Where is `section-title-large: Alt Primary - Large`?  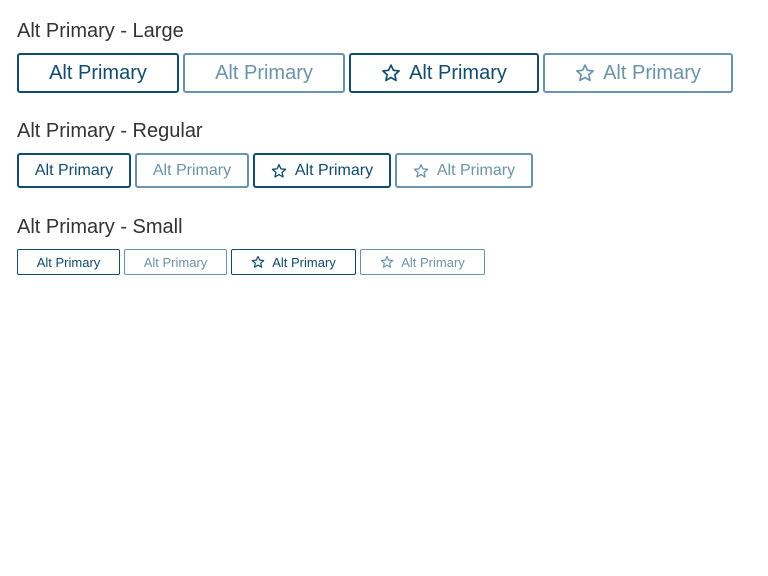 section-title-large: Alt Primary - Large is located at coordinates (100, 31).